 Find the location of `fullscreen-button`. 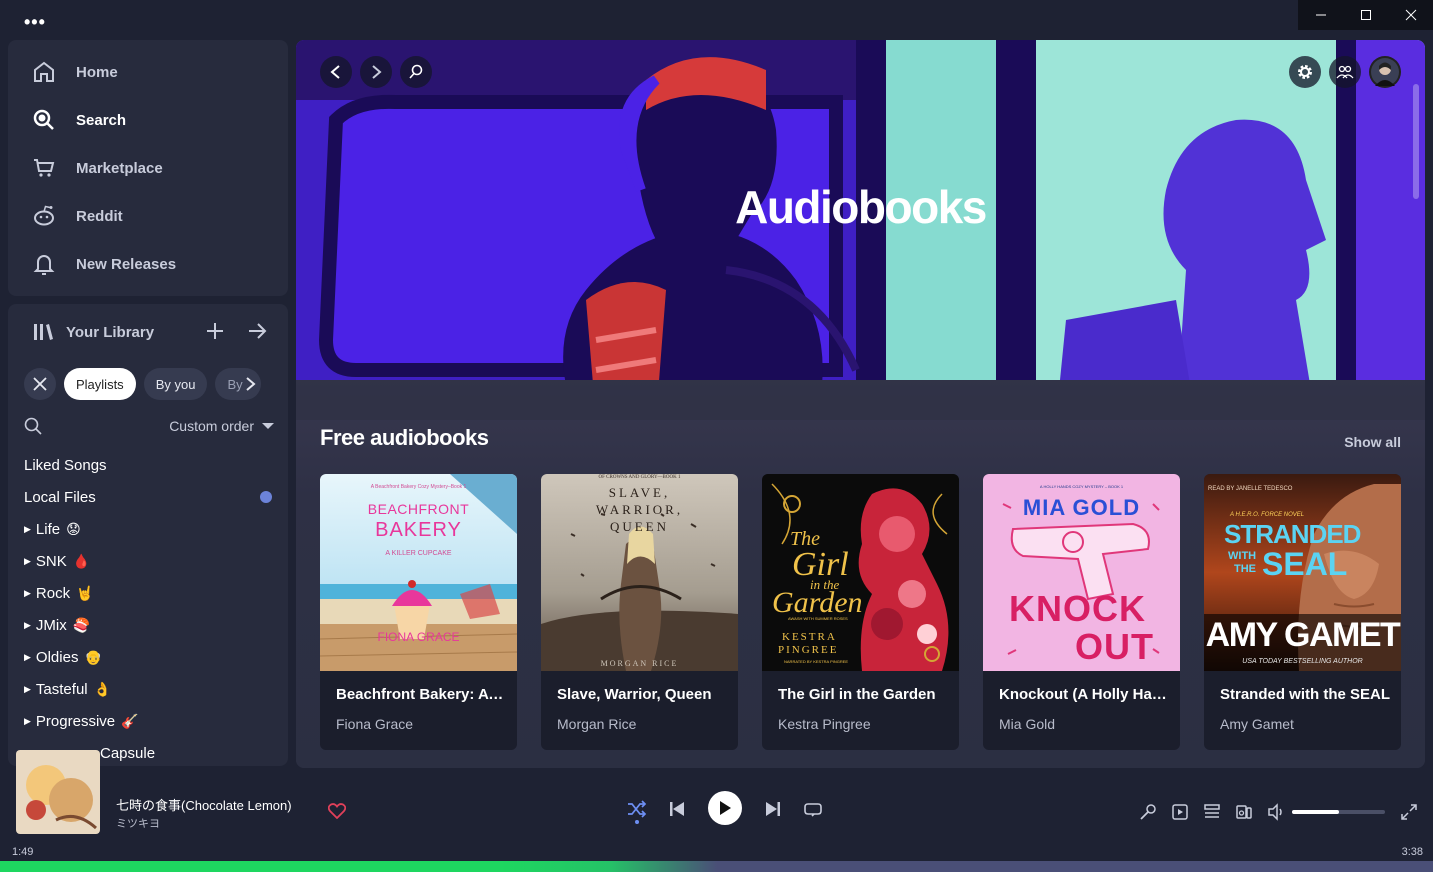

fullscreen-button is located at coordinates (1409, 812).